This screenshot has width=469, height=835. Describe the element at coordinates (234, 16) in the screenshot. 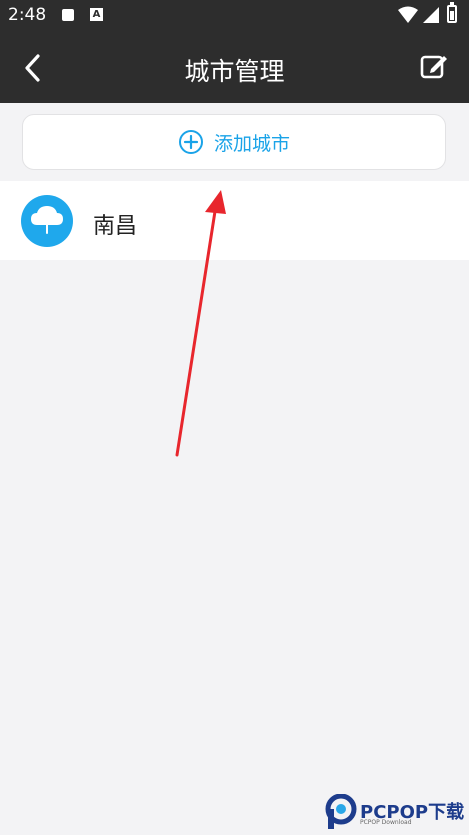

I see `status-bar: 2:48 A` at that location.